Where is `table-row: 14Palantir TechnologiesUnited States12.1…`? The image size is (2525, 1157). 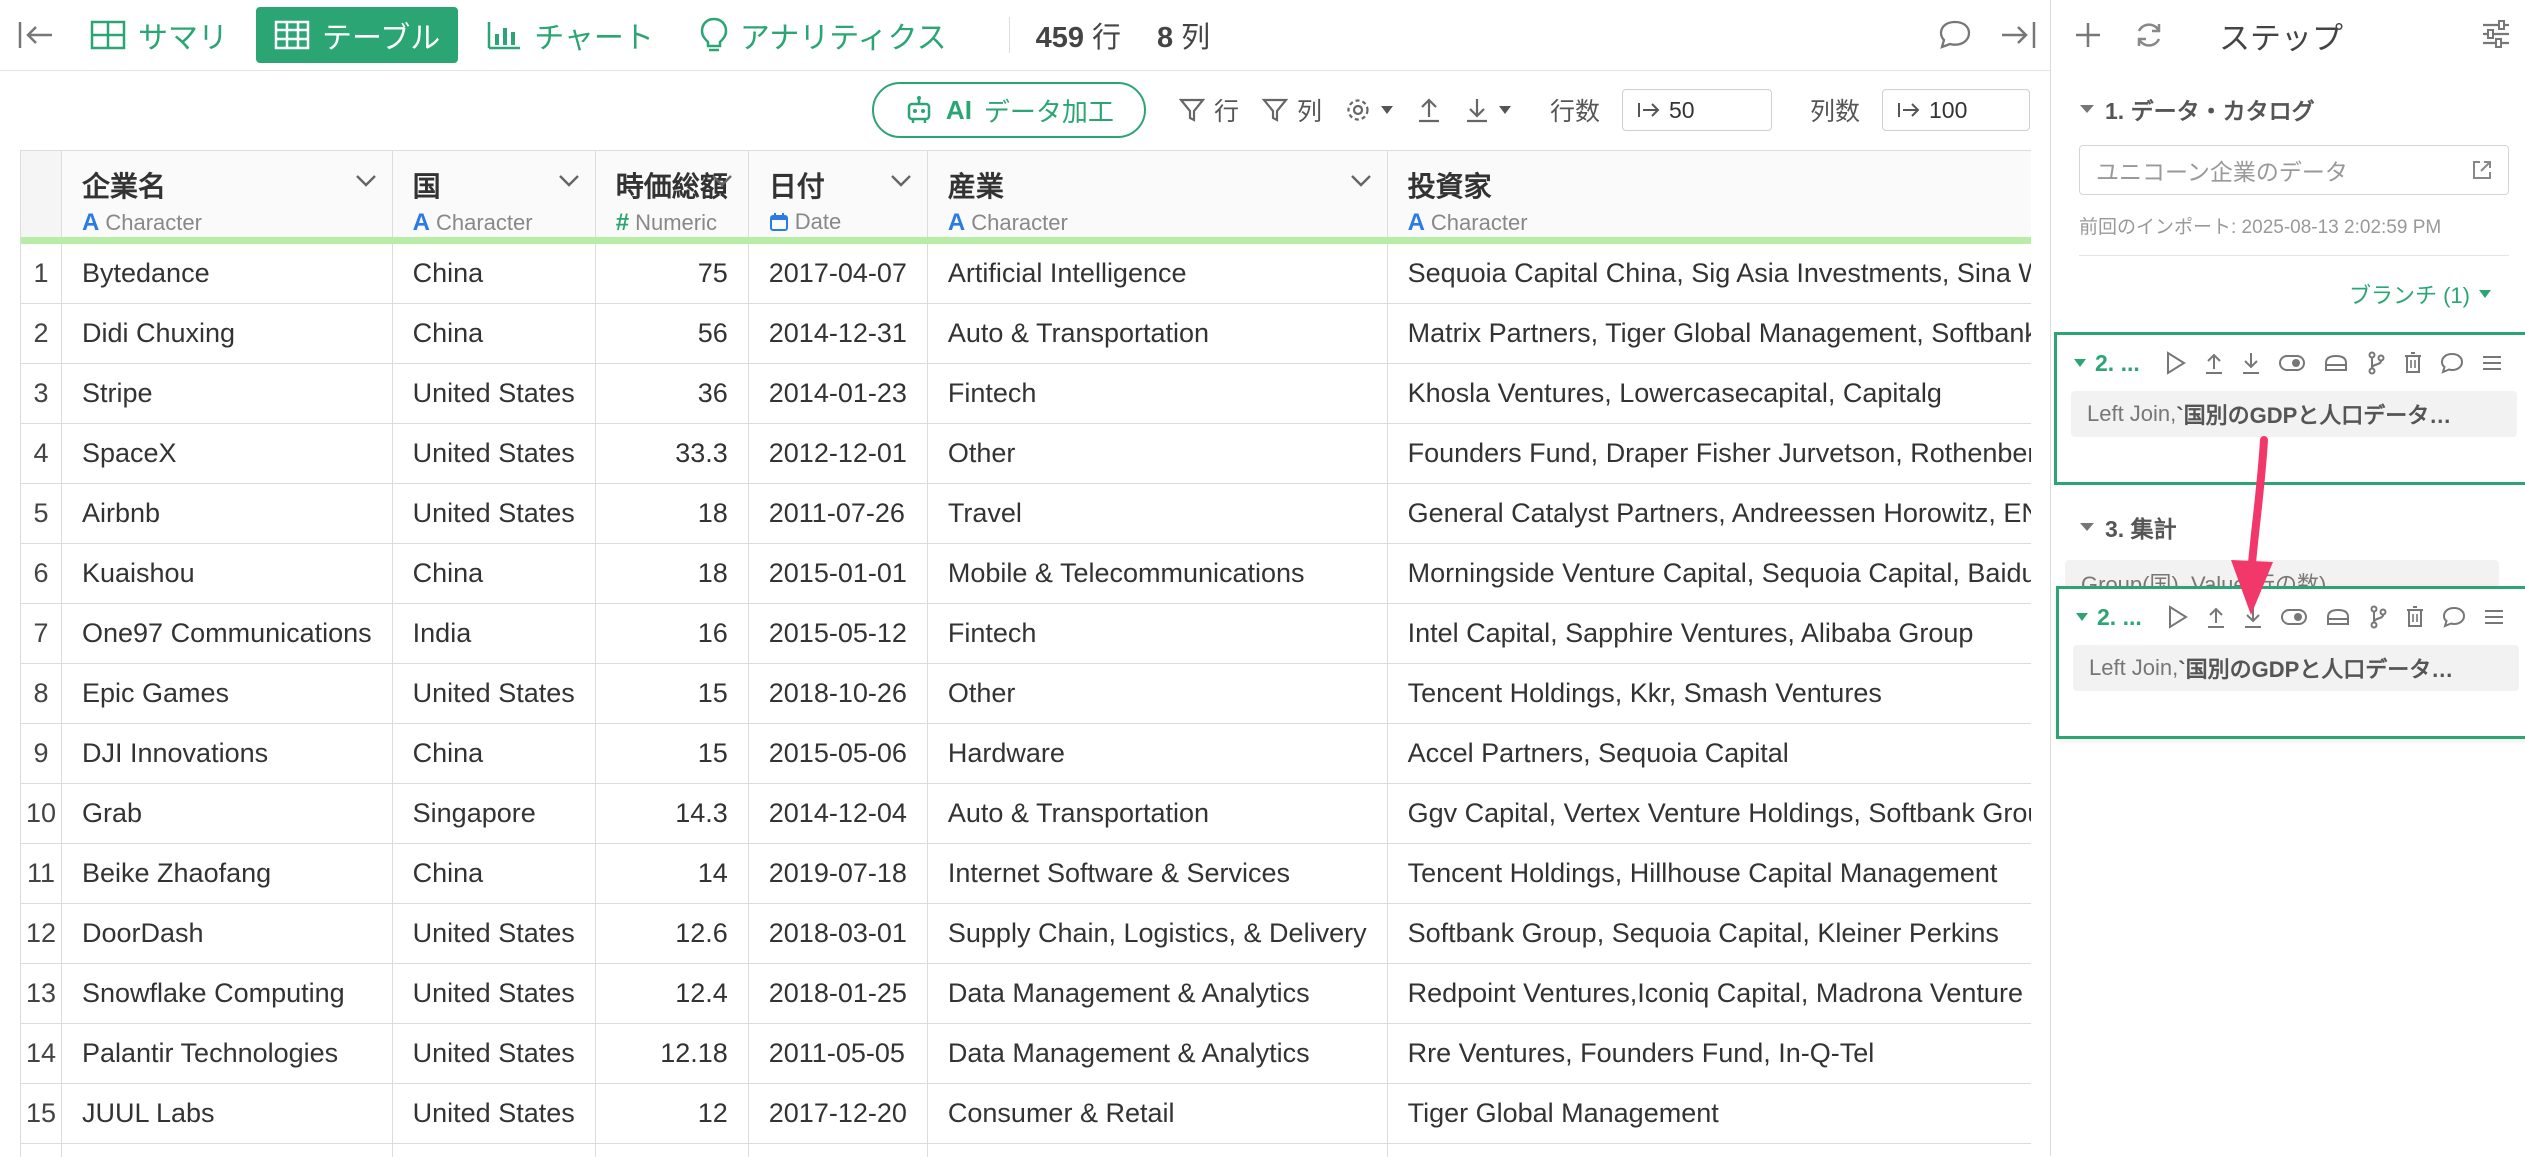 table-row: 14Palantir TechnologiesUnited States12.1… is located at coordinates (1026, 1054).